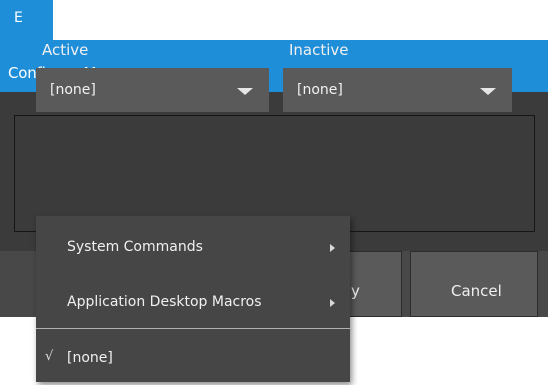 The width and height of the screenshot is (548, 385). I want to click on active-label: Active, so click(65, 50).